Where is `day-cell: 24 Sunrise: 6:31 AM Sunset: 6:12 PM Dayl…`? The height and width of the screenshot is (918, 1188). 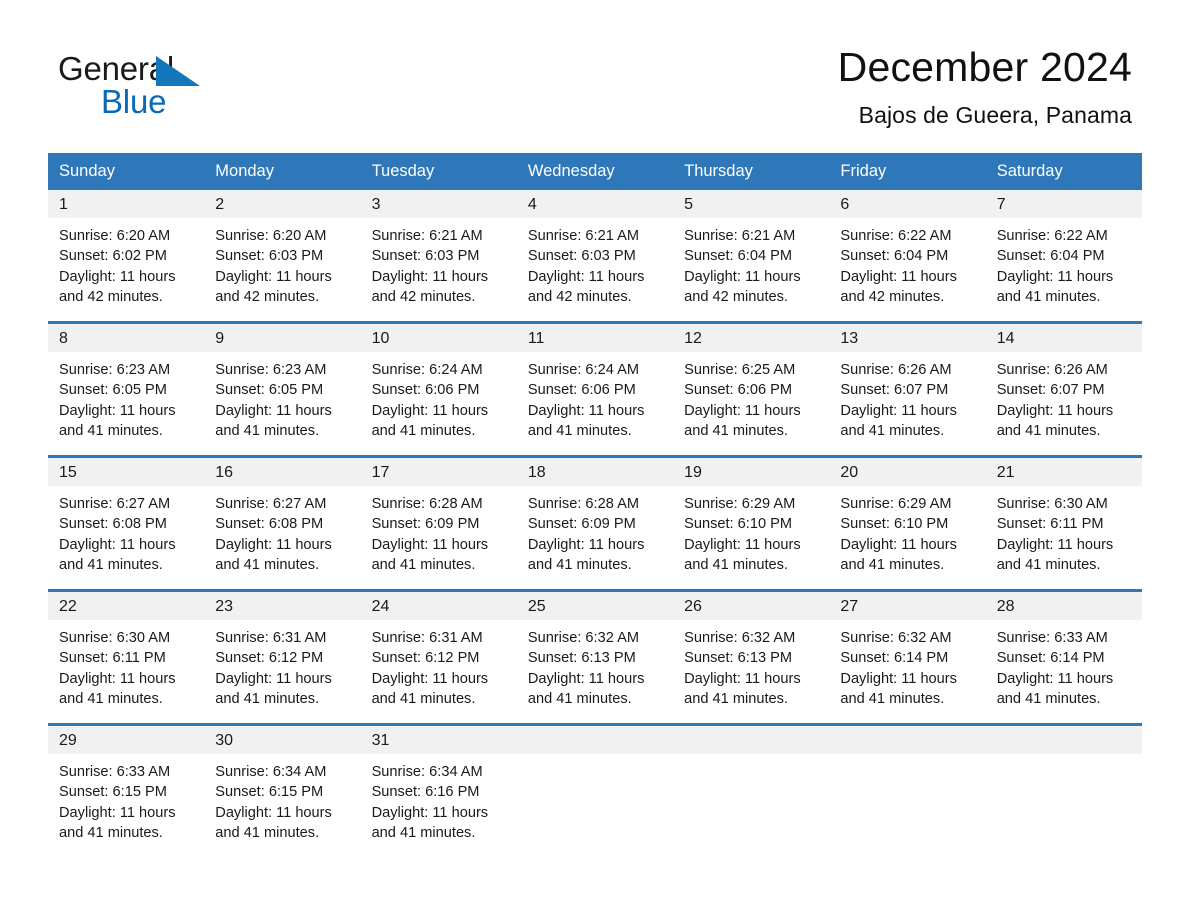
day-cell: 24 Sunrise: 6:31 AM Sunset: 6:12 PM Dayl… is located at coordinates (438, 658).